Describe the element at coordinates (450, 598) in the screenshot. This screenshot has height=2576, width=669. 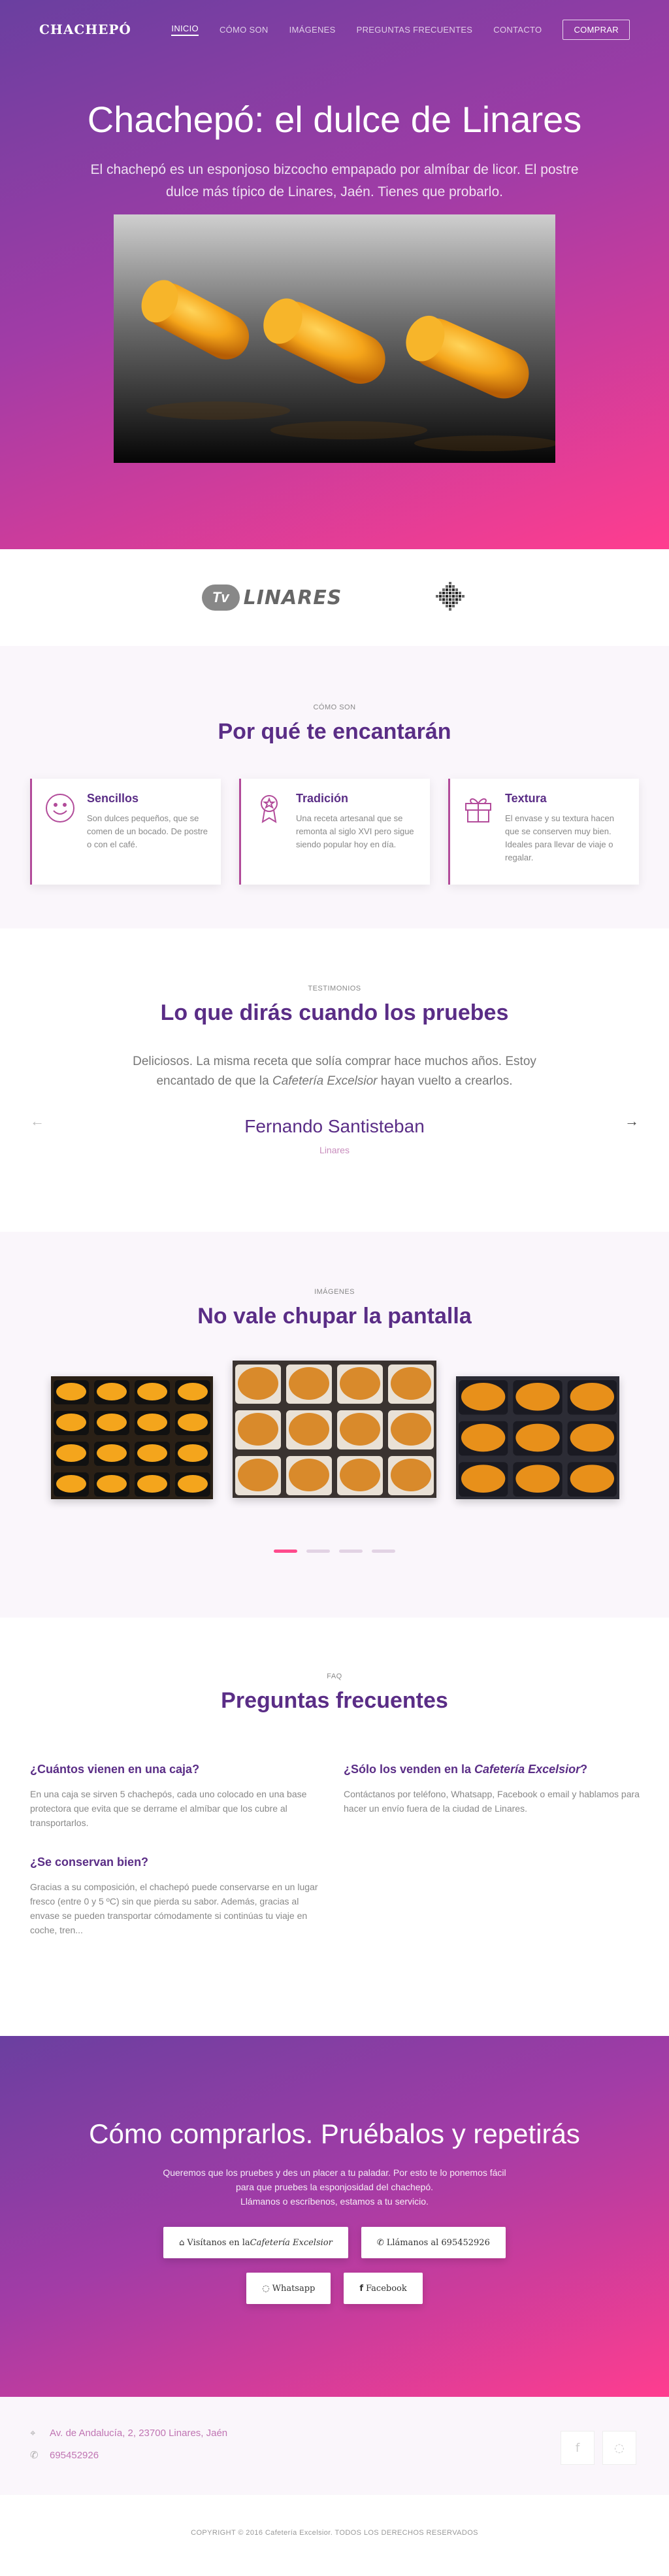
I see `diamond-grid-logo` at that location.